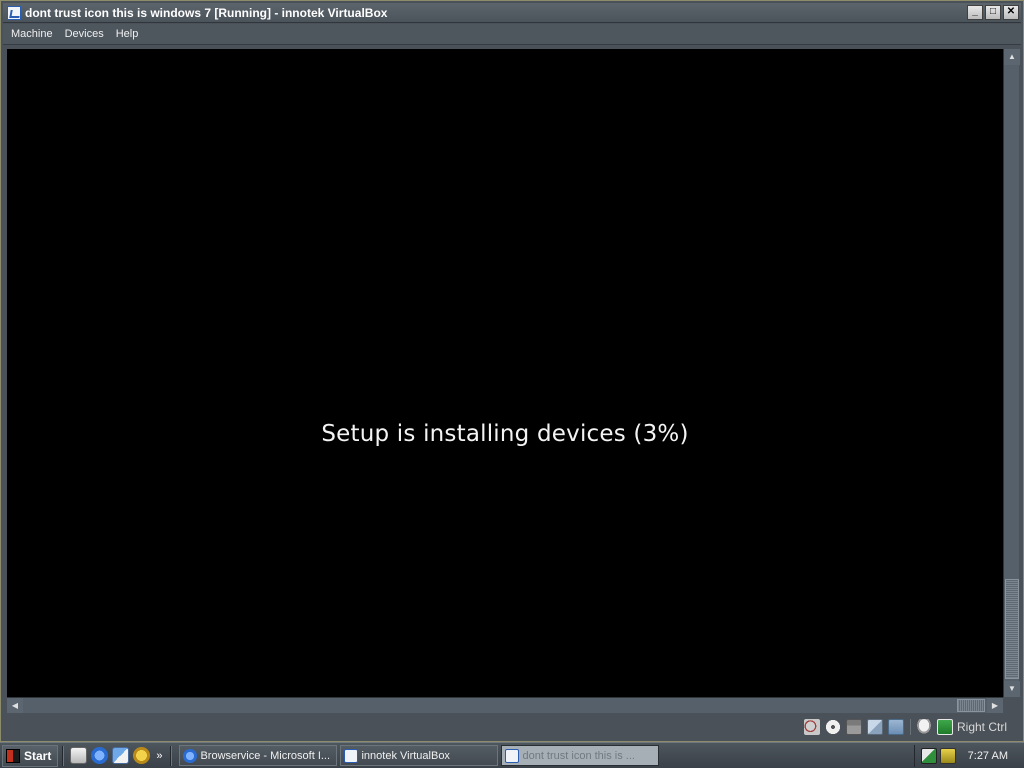  What do you see at coordinates (512, 34) in the screenshot?
I see `menu-bar: Machine Devices Help` at bounding box center [512, 34].